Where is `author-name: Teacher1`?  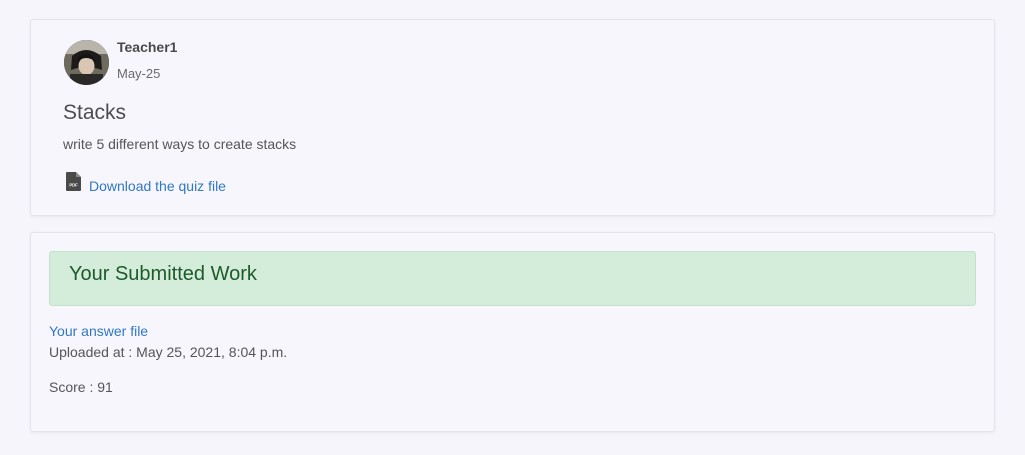 author-name: Teacher1 is located at coordinates (147, 47).